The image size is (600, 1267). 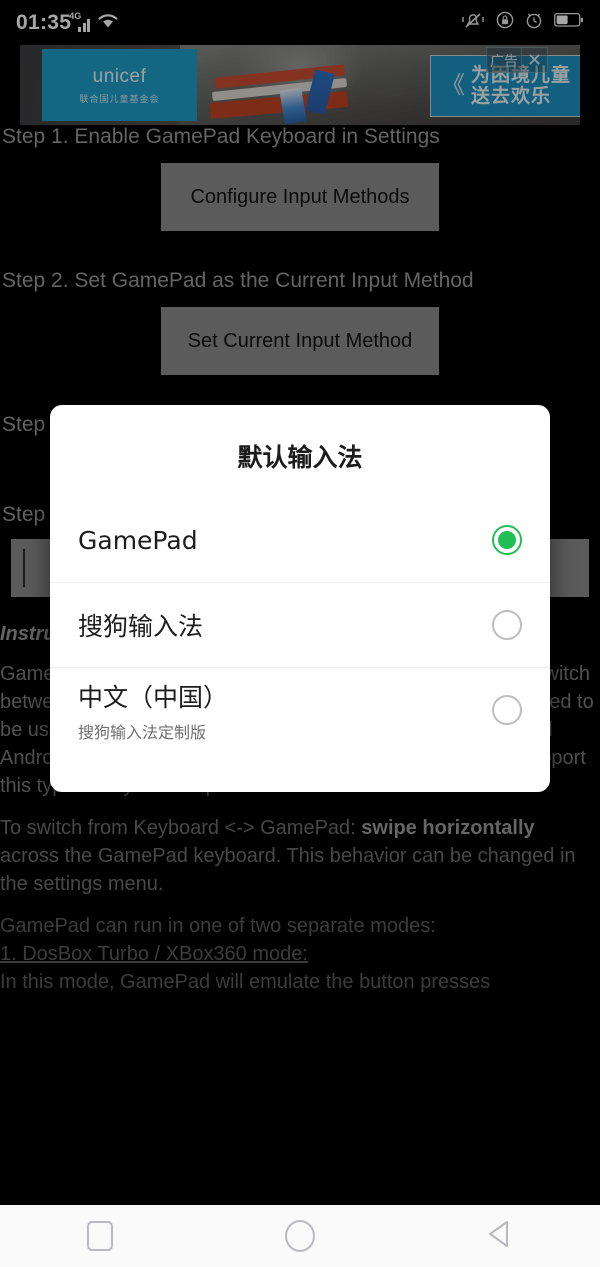 I want to click on recent-apps-button, so click(x=100, y=1236).